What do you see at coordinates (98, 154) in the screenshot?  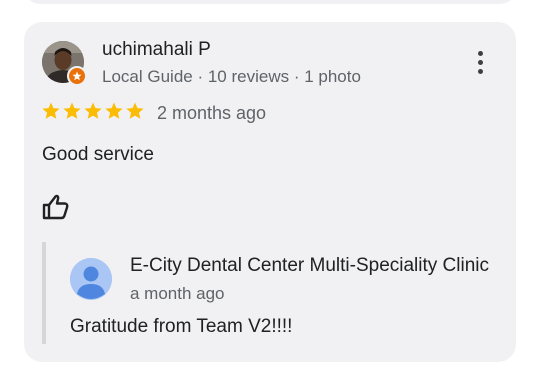 I see `review-text: Good service` at bounding box center [98, 154].